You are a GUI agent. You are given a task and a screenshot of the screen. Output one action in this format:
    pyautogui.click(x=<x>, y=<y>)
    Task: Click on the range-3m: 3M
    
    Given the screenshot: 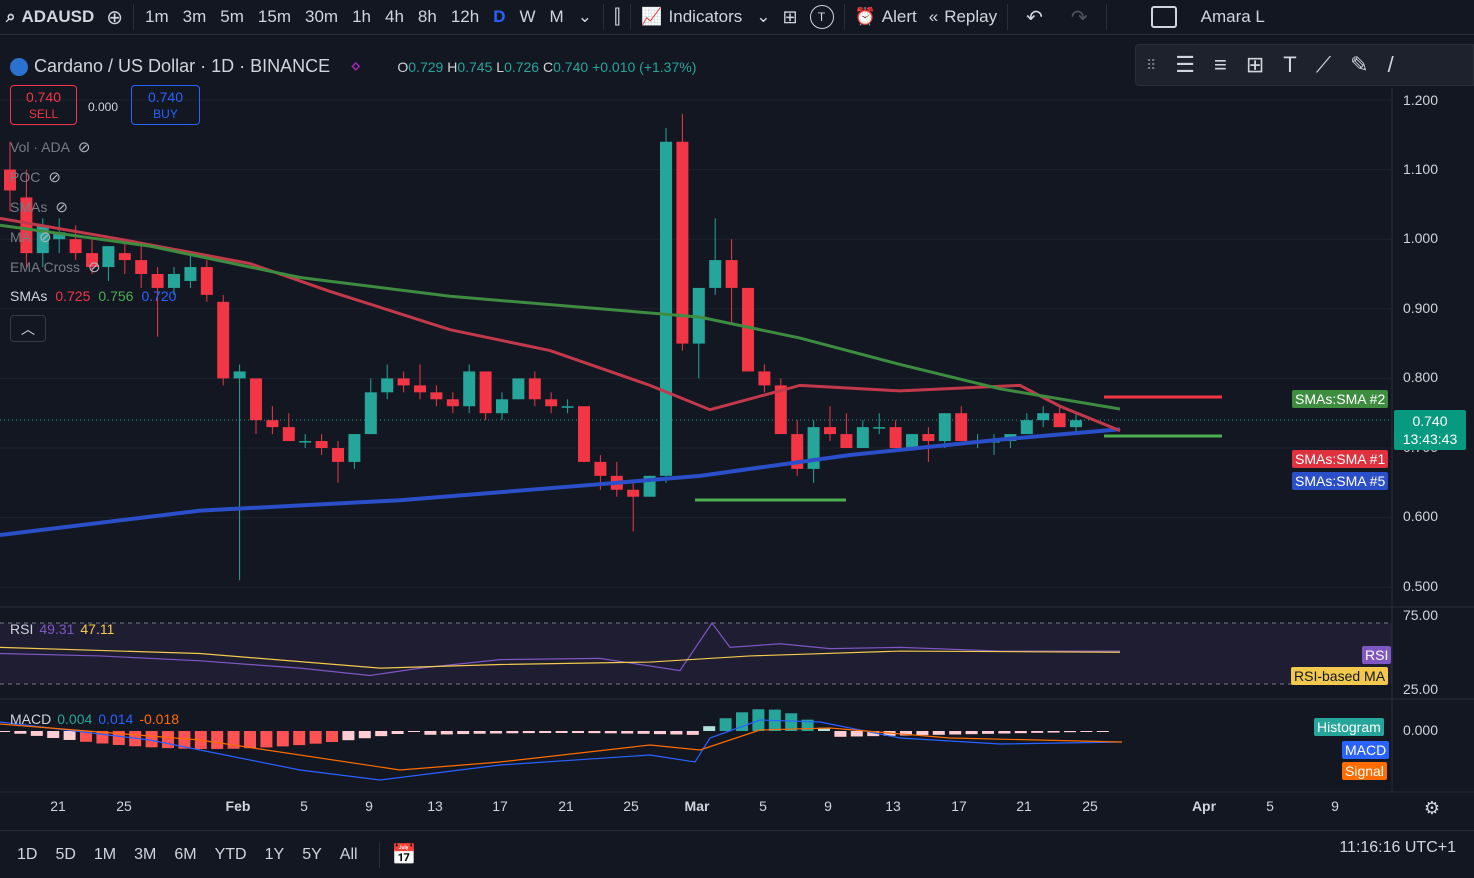 What is the action you would take?
    pyautogui.click(x=145, y=855)
    